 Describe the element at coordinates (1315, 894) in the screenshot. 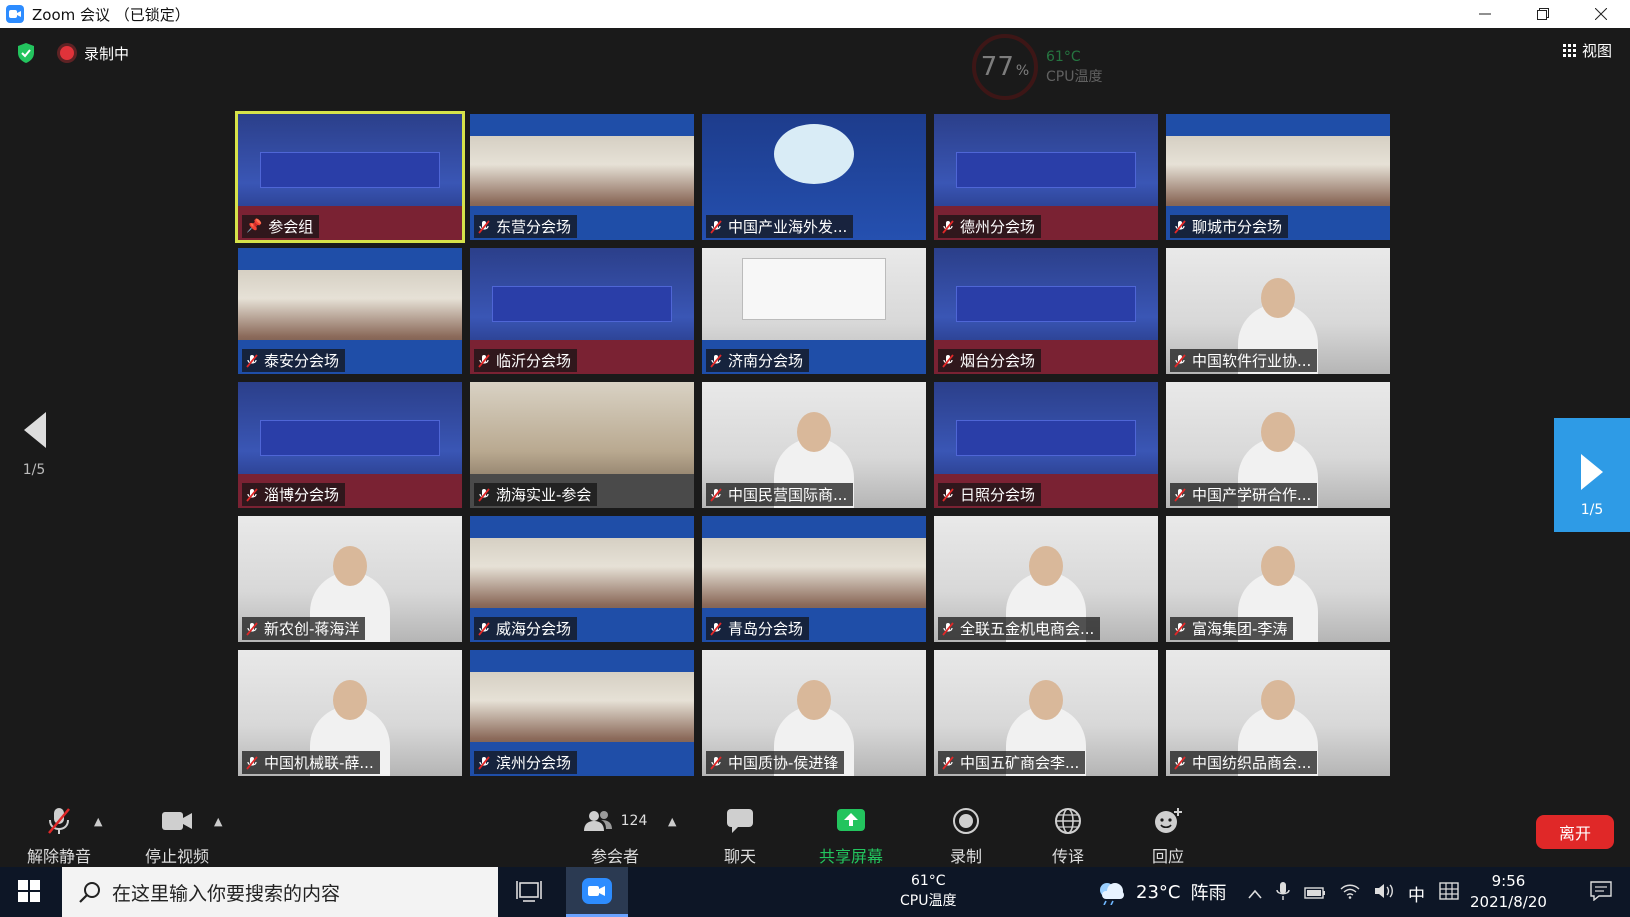

I see `battery-icon` at that location.